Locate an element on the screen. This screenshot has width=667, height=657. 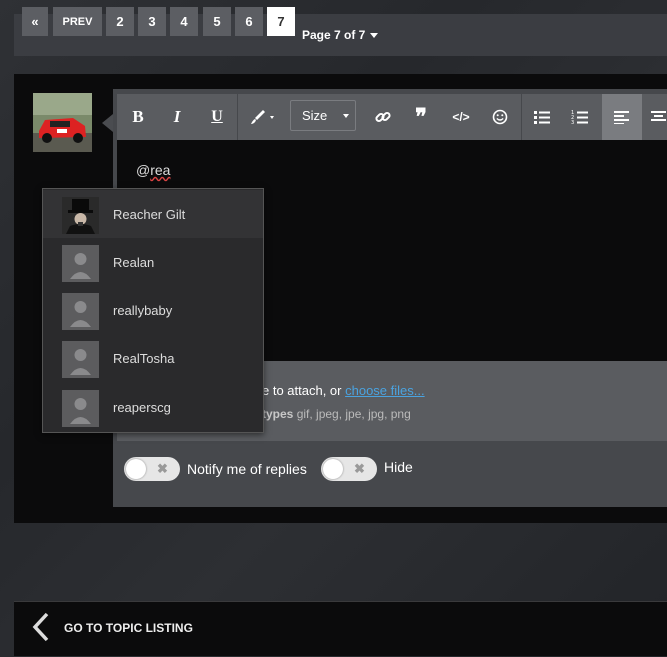
mention-item: reaperscg is located at coordinates (153, 407).